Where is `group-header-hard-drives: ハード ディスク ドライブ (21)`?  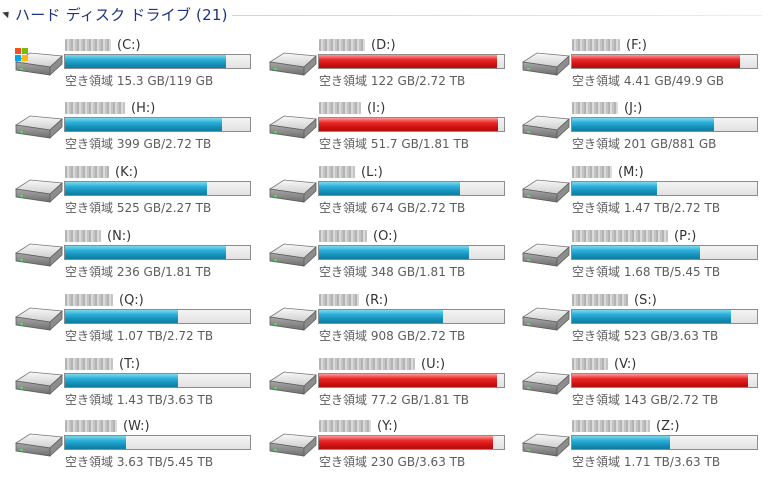 group-header-hard-drives: ハード ディスク ドライブ (21) is located at coordinates (384, 14).